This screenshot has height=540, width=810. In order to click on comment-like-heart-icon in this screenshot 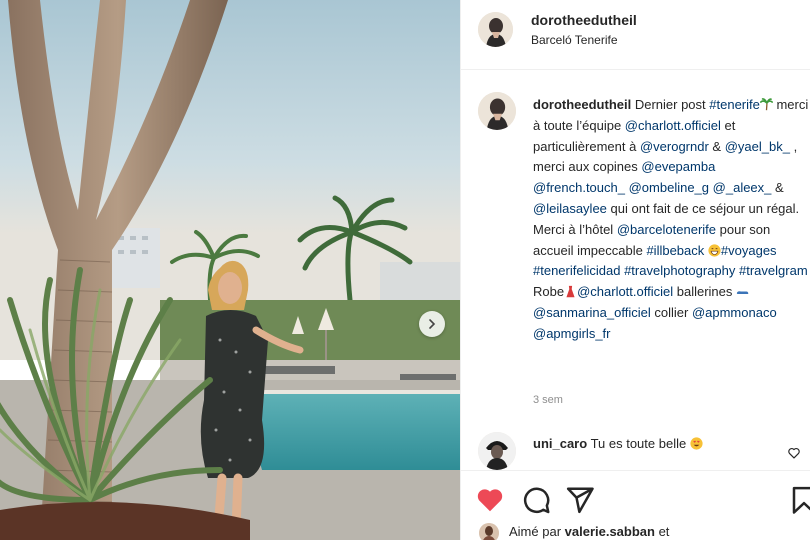, I will do `click(794, 453)`.